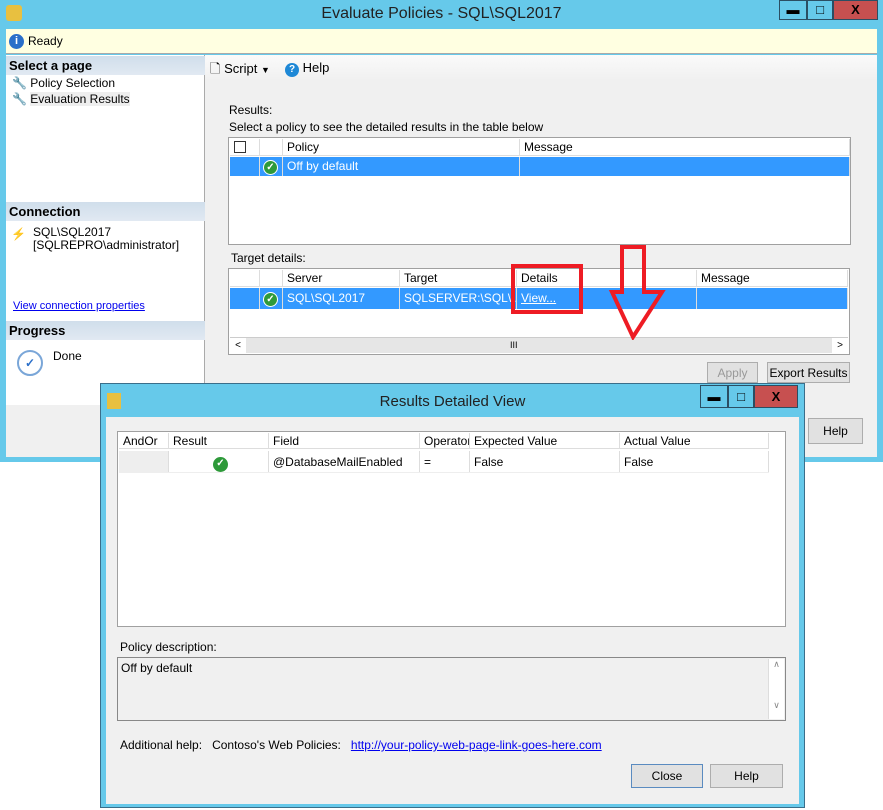  What do you see at coordinates (545, 440) in the screenshot?
I see `column-expected-value: Expected Value` at bounding box center [545, 440].